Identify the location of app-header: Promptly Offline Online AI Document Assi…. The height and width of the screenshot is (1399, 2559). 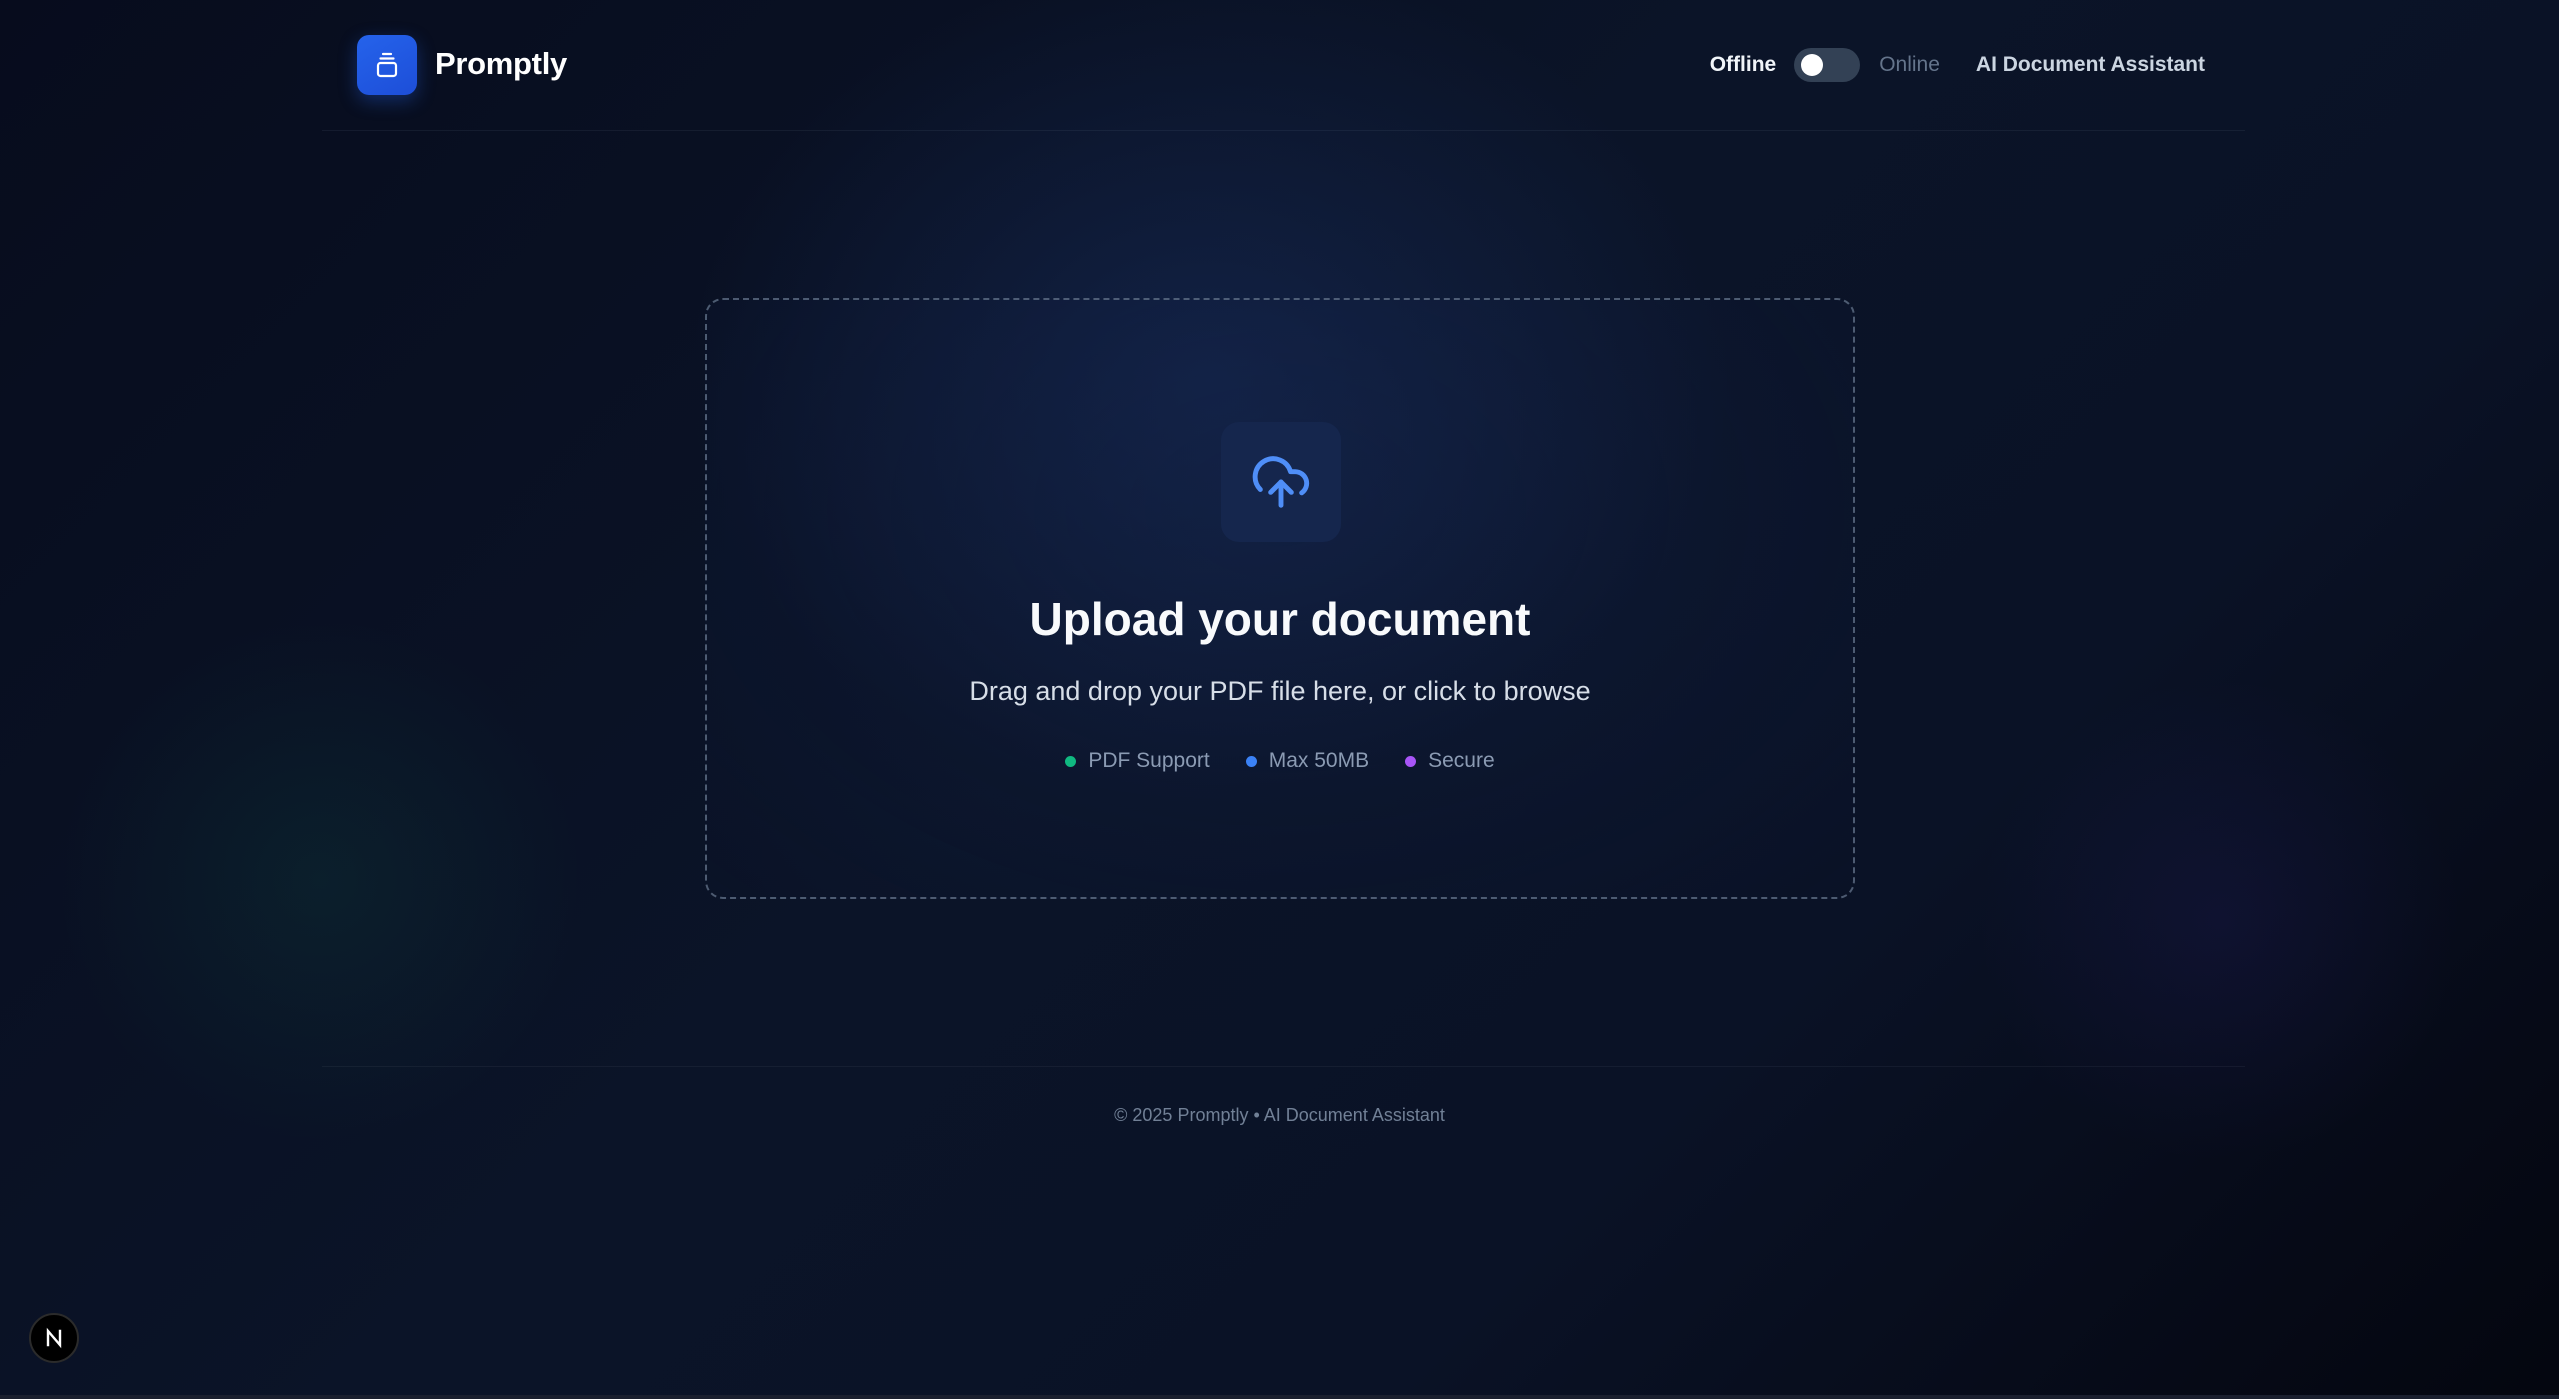
(1283, 65).